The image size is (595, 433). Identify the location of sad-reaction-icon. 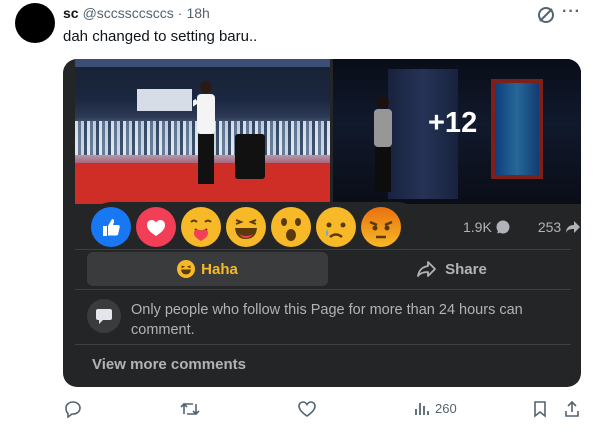
(336, 227).